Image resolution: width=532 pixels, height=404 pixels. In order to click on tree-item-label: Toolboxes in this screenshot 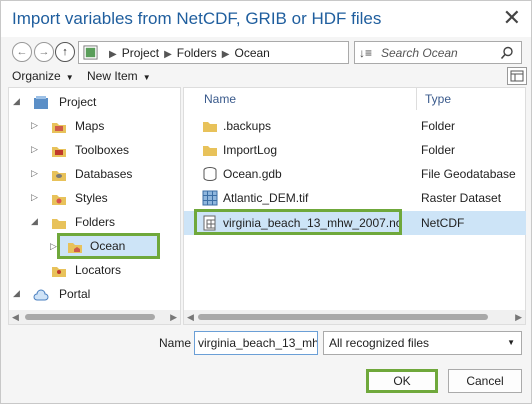, I will do `click(102, 150)`.